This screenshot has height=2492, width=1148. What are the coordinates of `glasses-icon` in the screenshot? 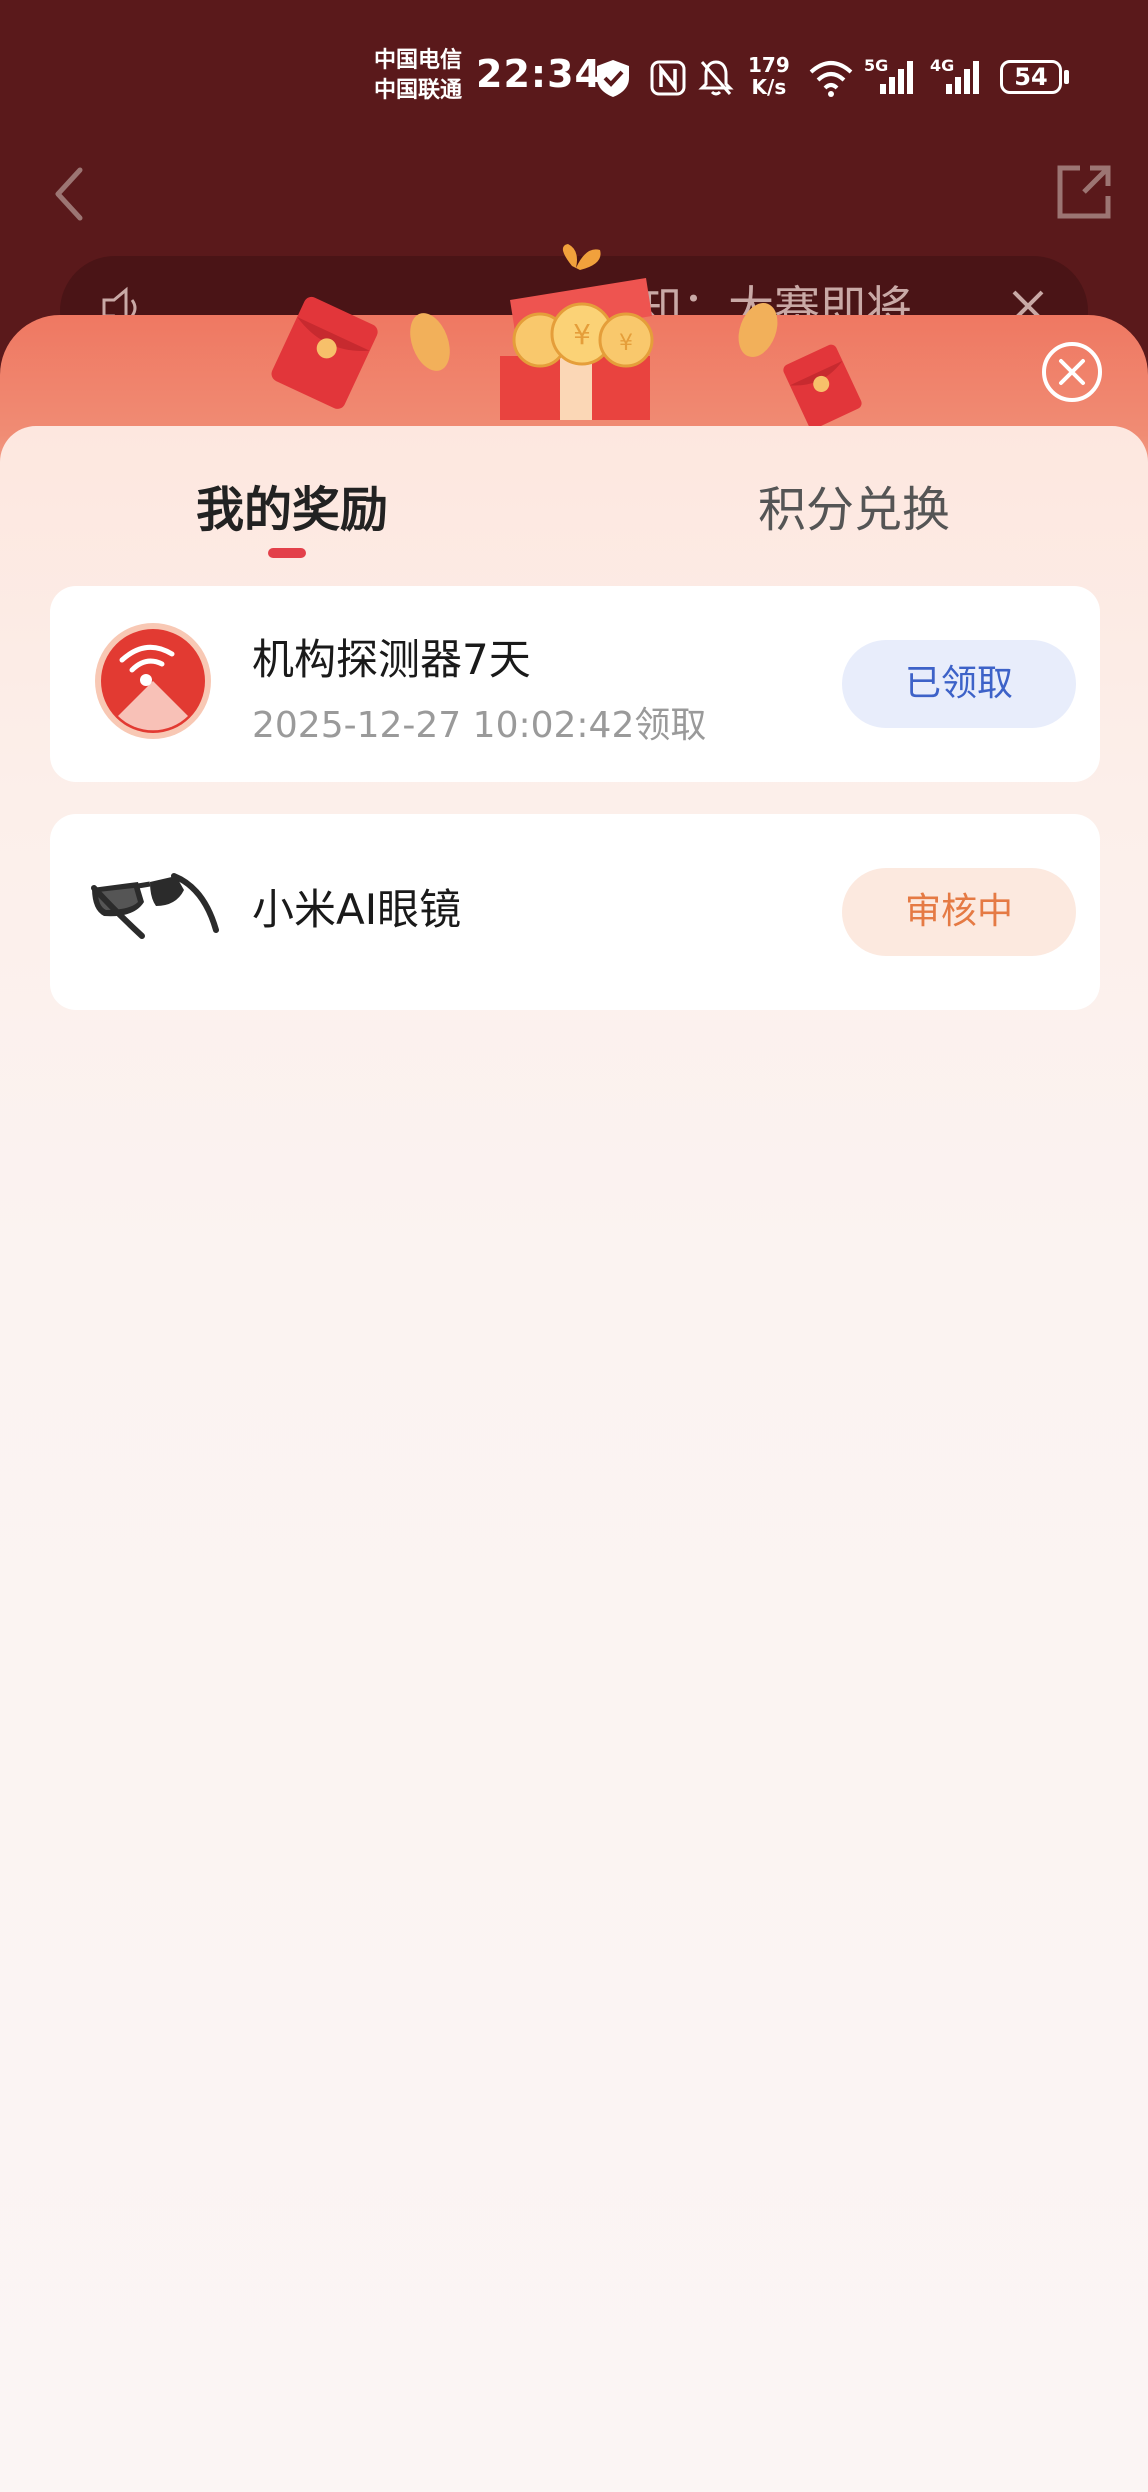 It's located at (155, 906).